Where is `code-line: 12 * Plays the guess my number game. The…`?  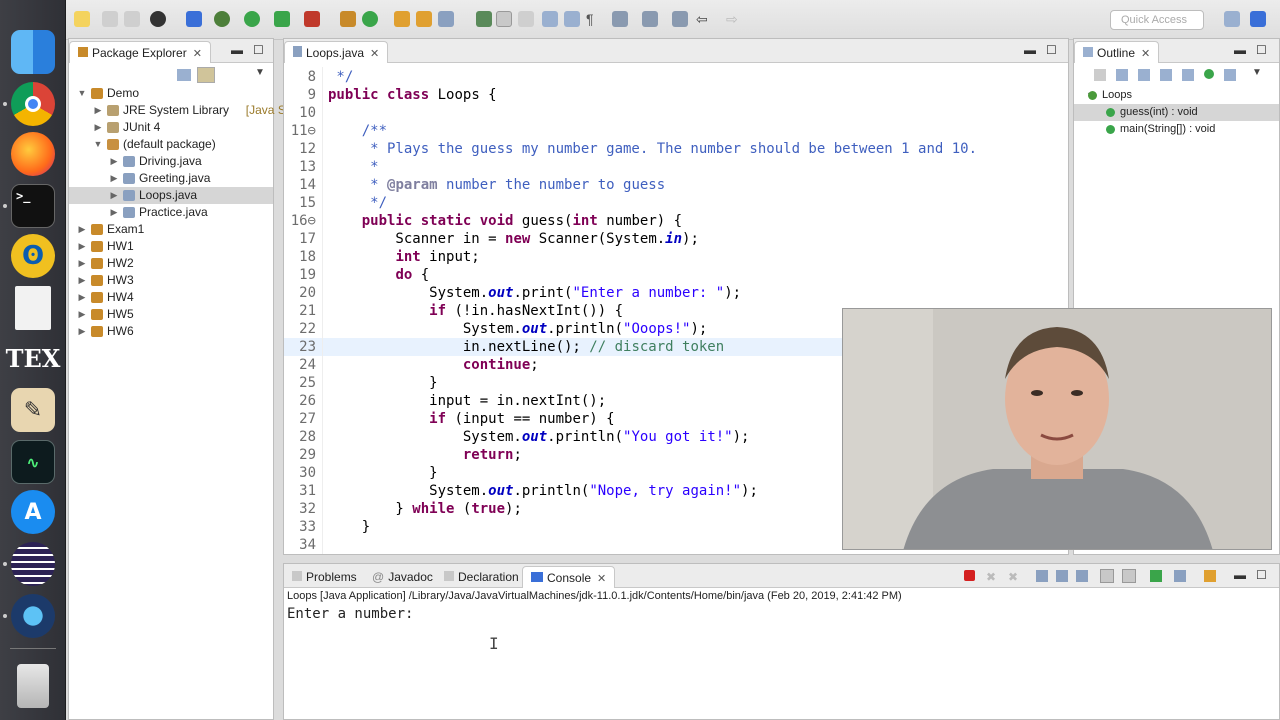
code-line: 12 * Plays the guess my number game. The… is located at coordinates (676, 149).